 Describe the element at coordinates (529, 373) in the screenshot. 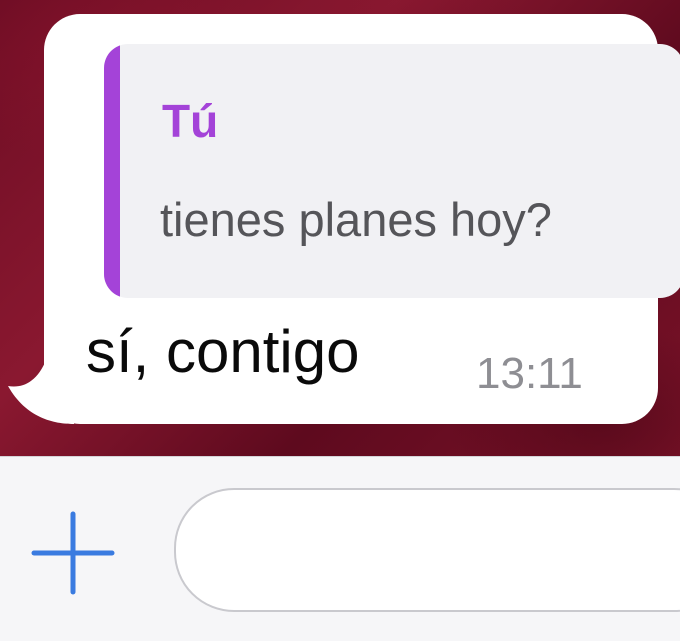

I see `message-timestamp: 13:11` at that location.